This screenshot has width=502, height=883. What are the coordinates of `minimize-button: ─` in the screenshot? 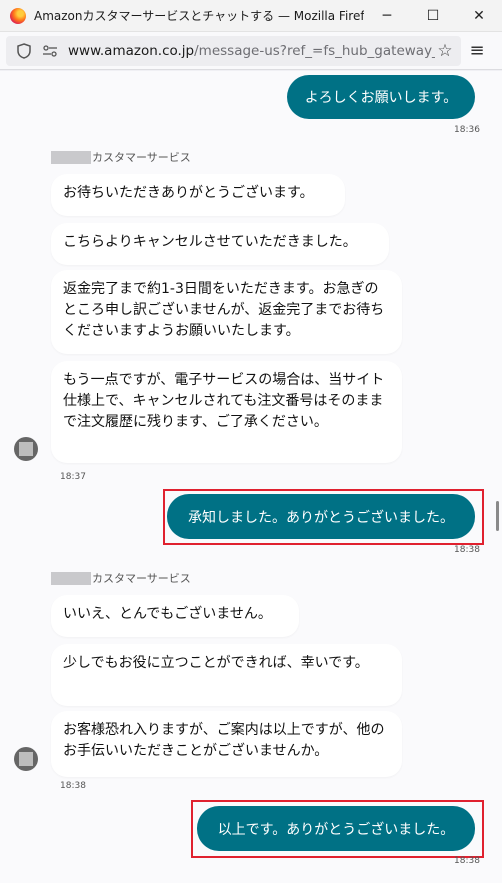 It's located at (387, 16).